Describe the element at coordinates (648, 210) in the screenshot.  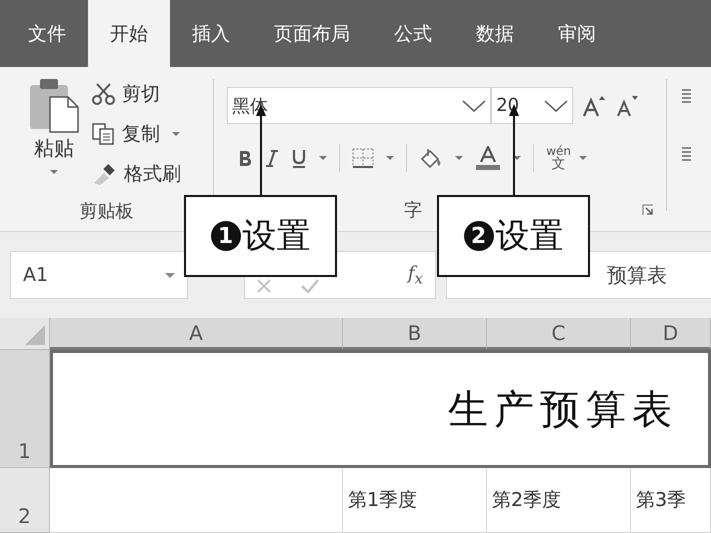
I see `dialog-launcher-icon` at that location.